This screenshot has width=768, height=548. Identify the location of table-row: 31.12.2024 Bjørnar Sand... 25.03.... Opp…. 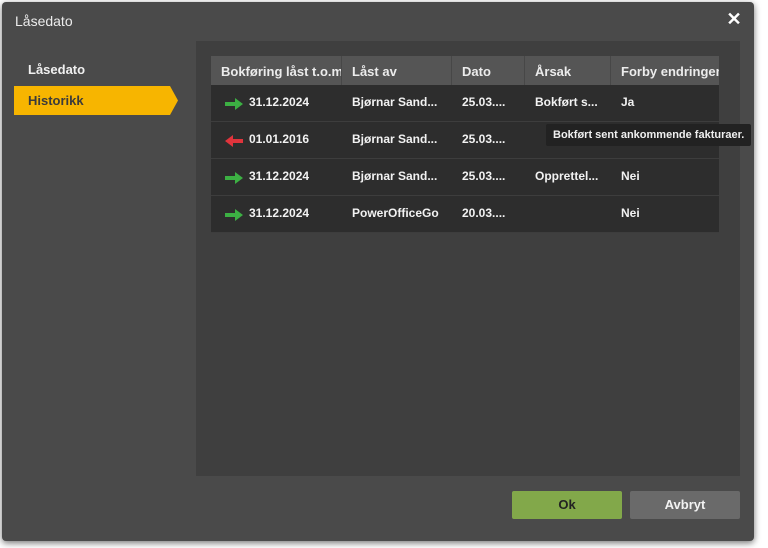
(465, 177).